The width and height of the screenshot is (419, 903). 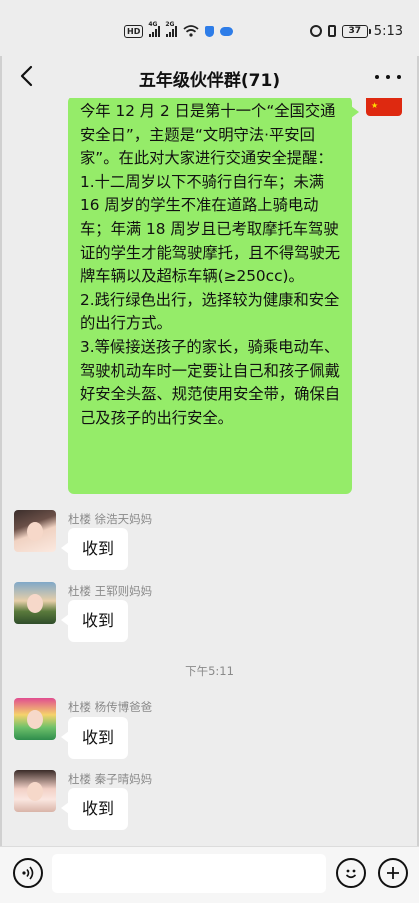 What do you see at coordinates (227, 31) in the screenshot?
I see `cloud-icon` at bounding box center [227, 31].